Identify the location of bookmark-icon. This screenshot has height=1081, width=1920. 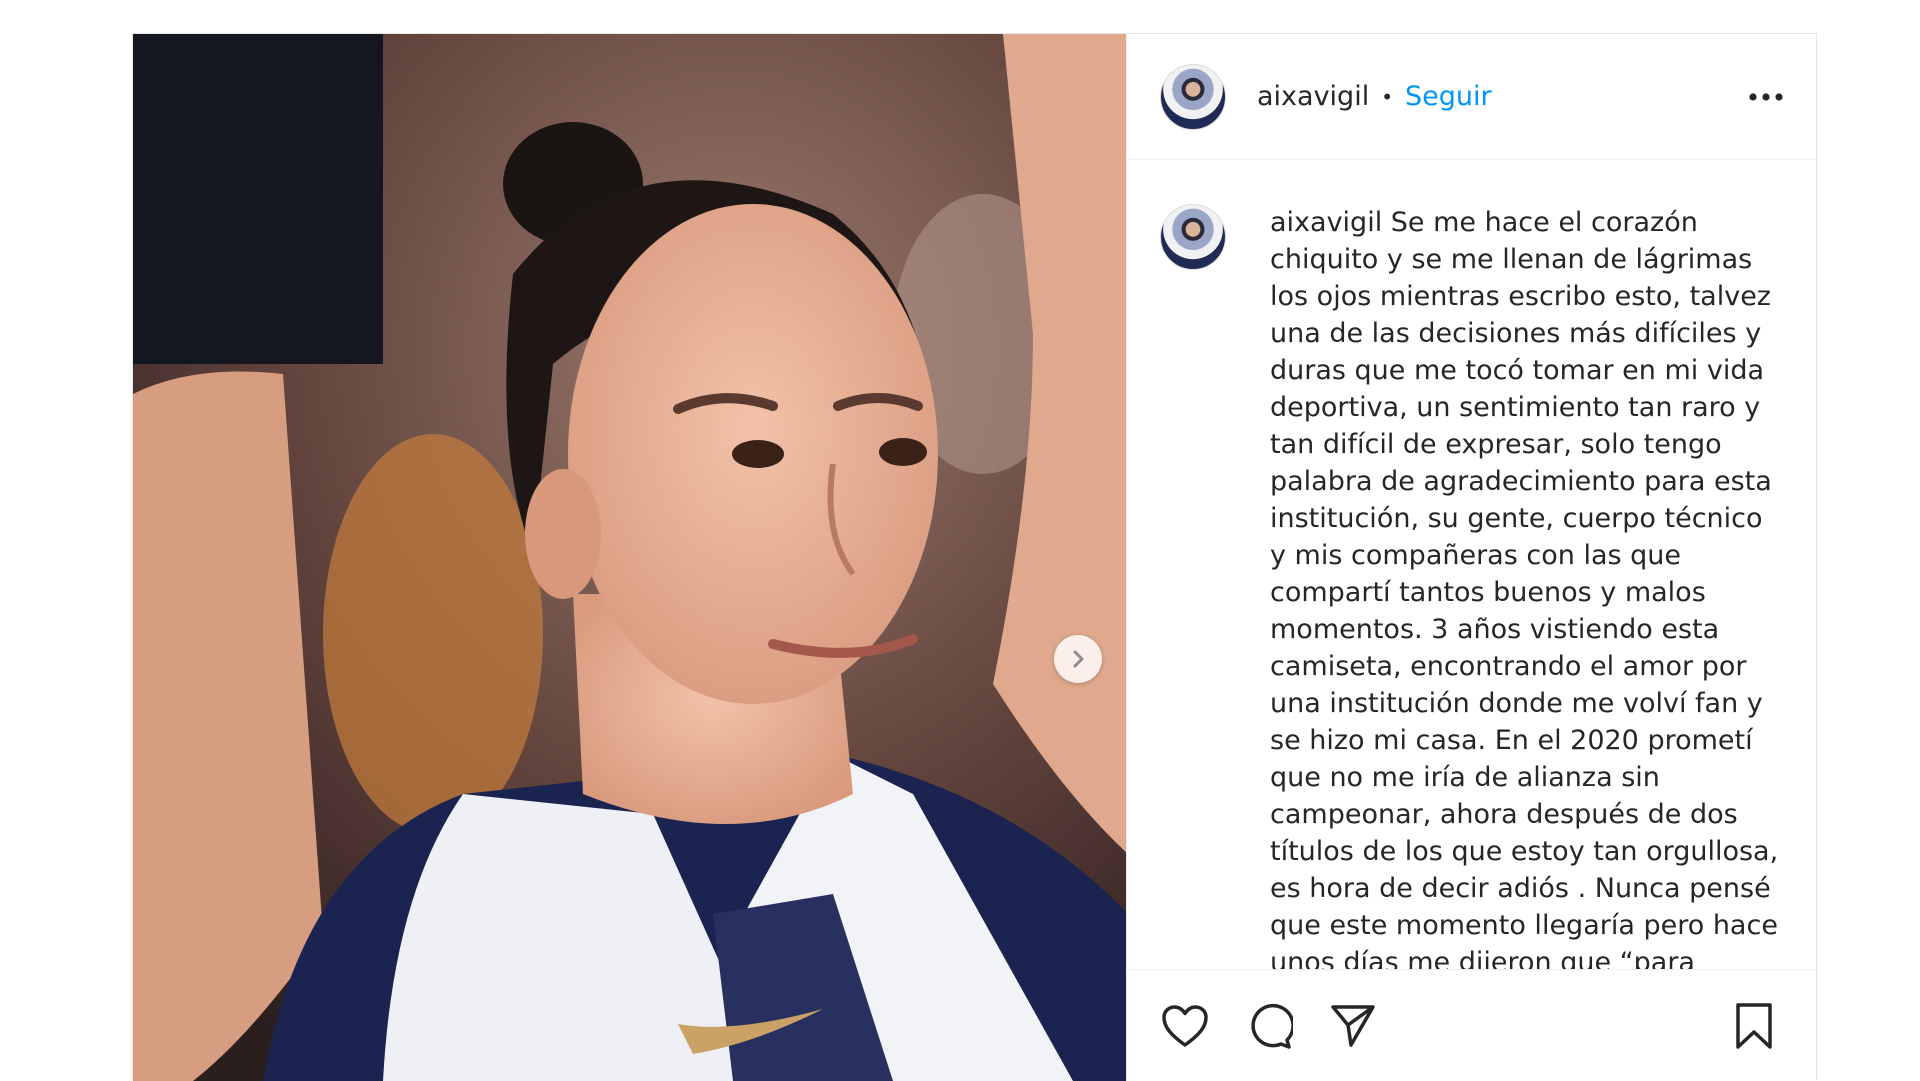
(1754, 1025).